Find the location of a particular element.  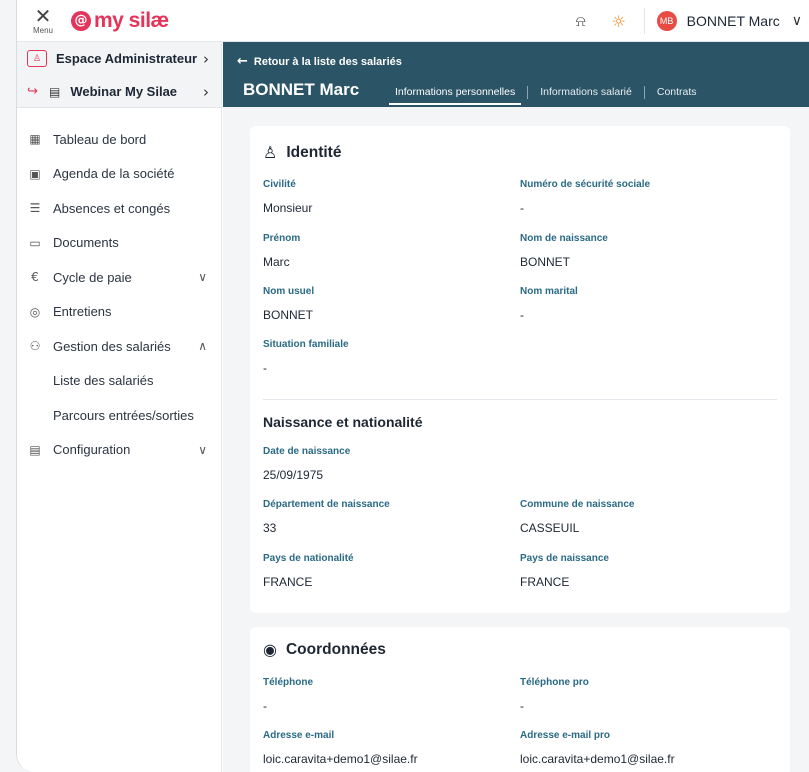

field-label: Situation familiale is located at coordinates (306, 344).